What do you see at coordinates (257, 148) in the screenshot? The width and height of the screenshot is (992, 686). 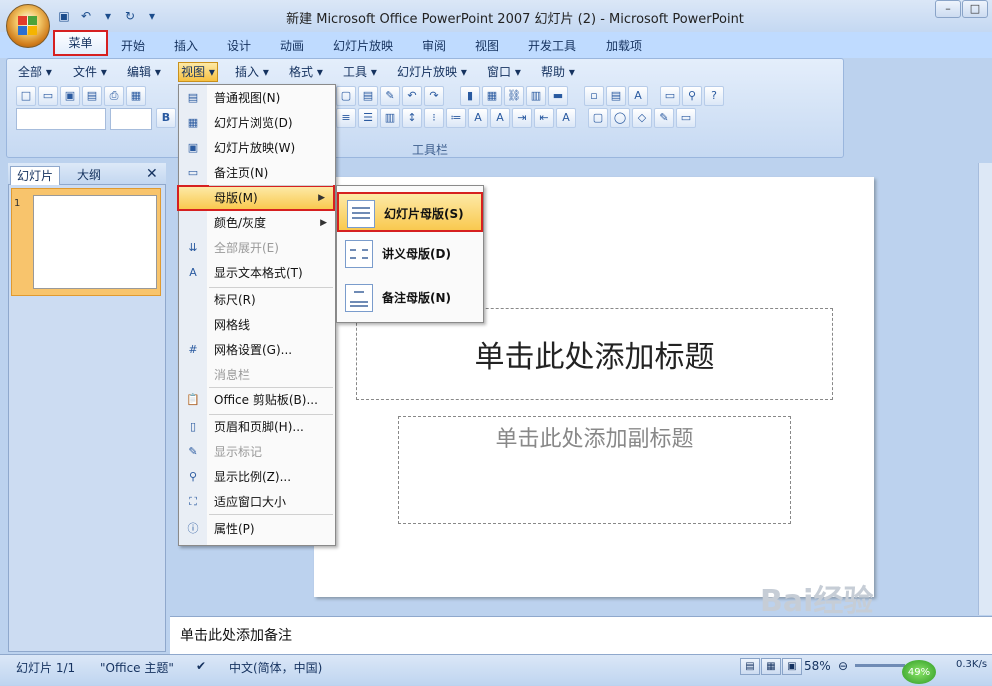 I see `view-menu-item-2: ▣ 幻灯片放映(W)` at bounding box center [257, 148].